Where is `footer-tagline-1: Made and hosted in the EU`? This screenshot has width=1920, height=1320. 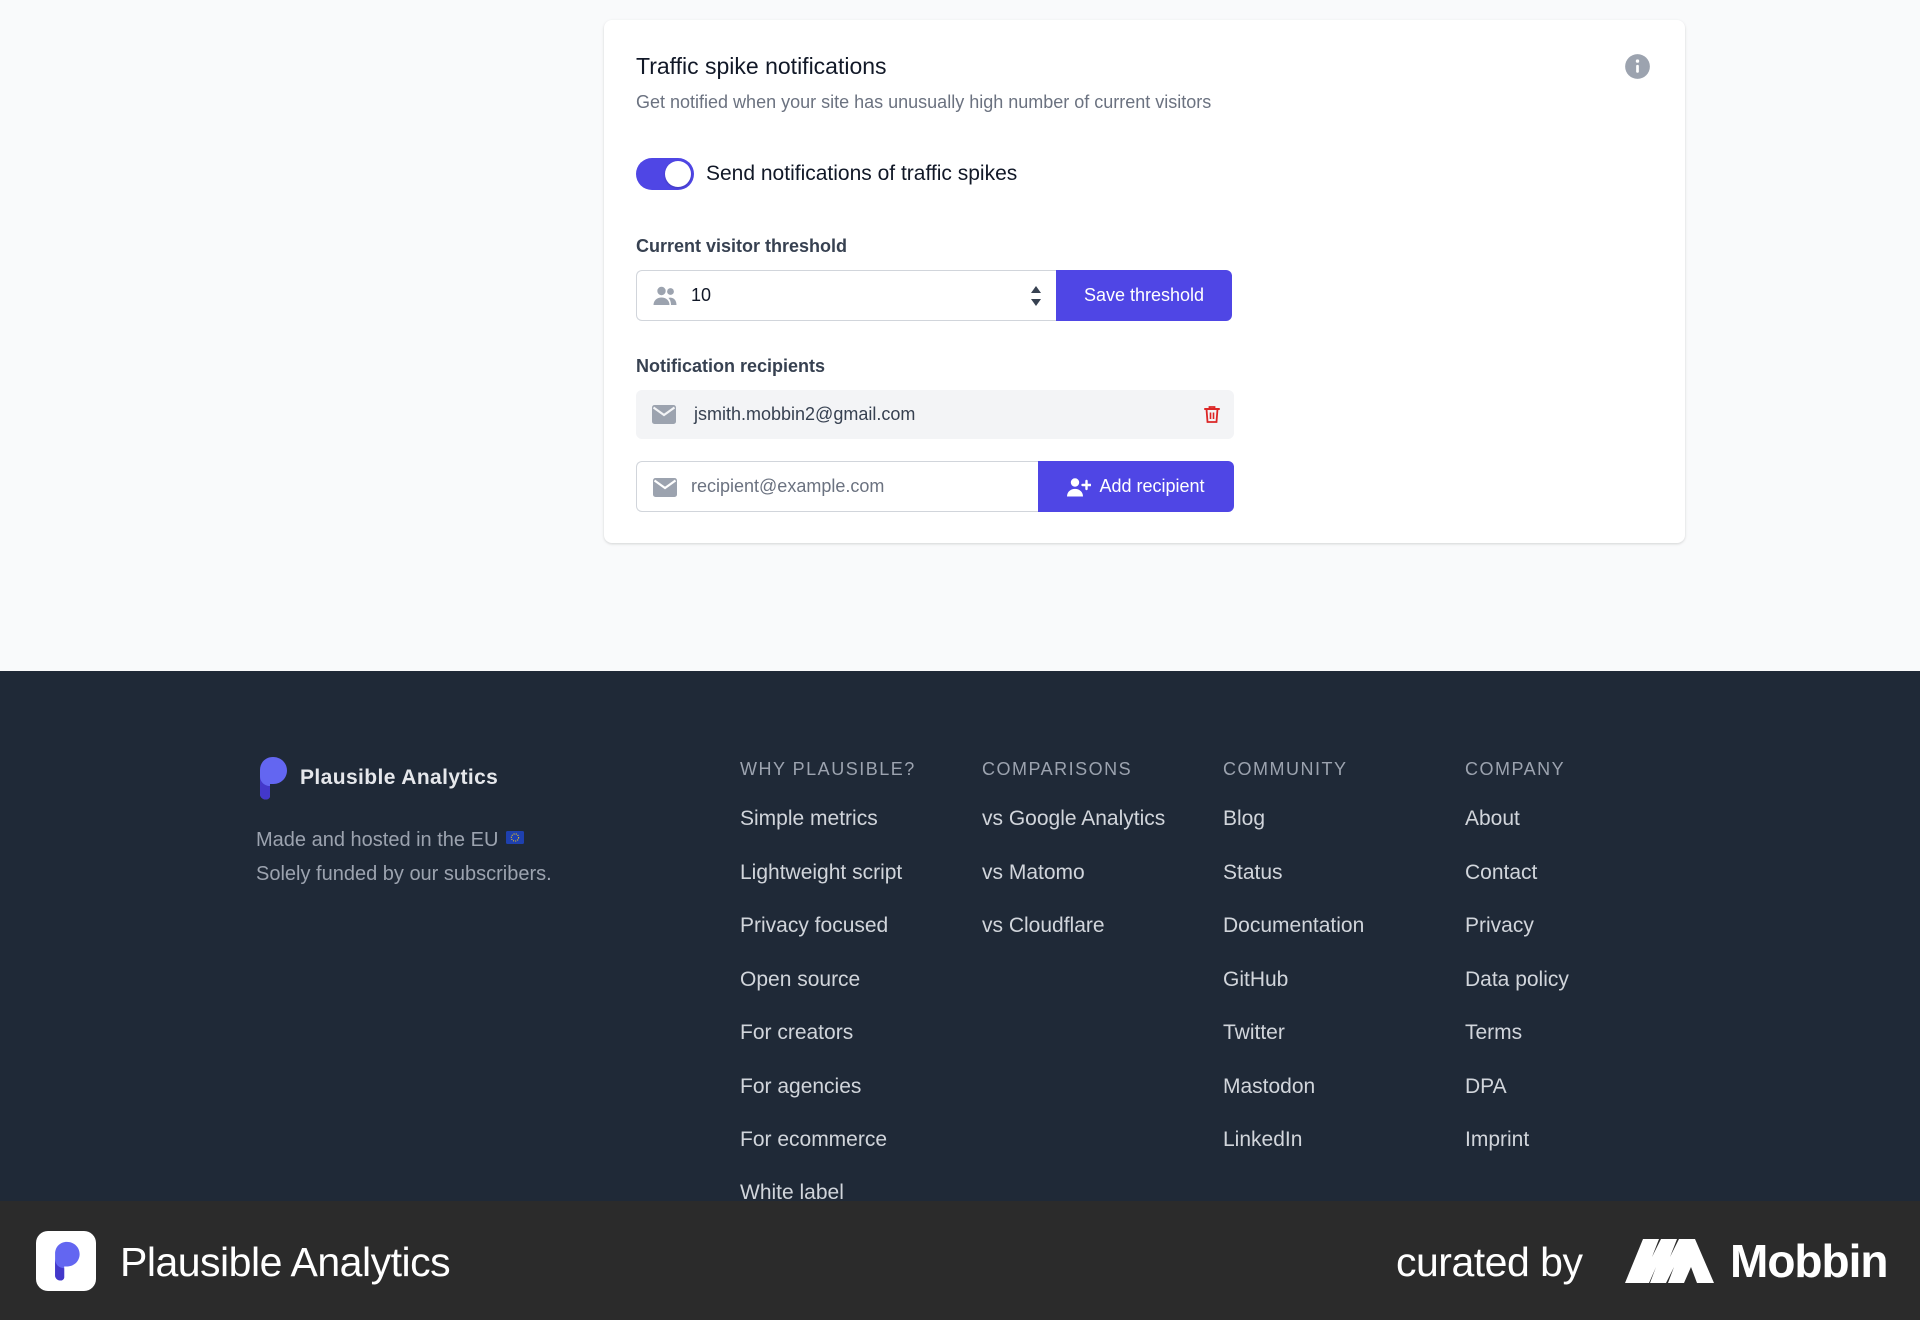
footer-tagline-1: Made and hosted in the EU is located at coordinates (390, 840).